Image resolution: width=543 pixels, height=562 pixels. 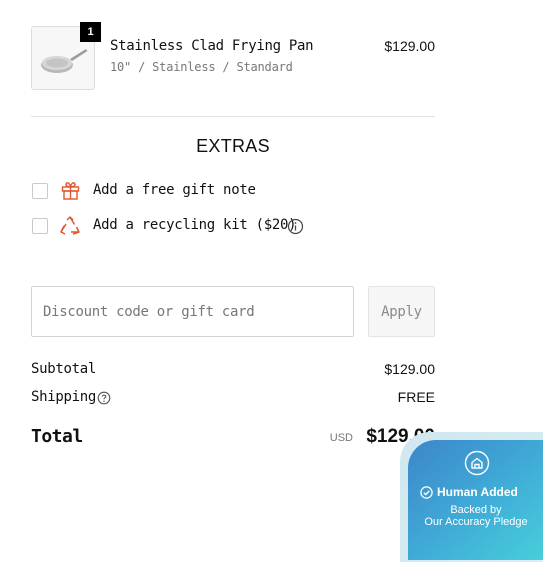 I want to click on shipping-label: Shipping, so click(x=64, y=397).